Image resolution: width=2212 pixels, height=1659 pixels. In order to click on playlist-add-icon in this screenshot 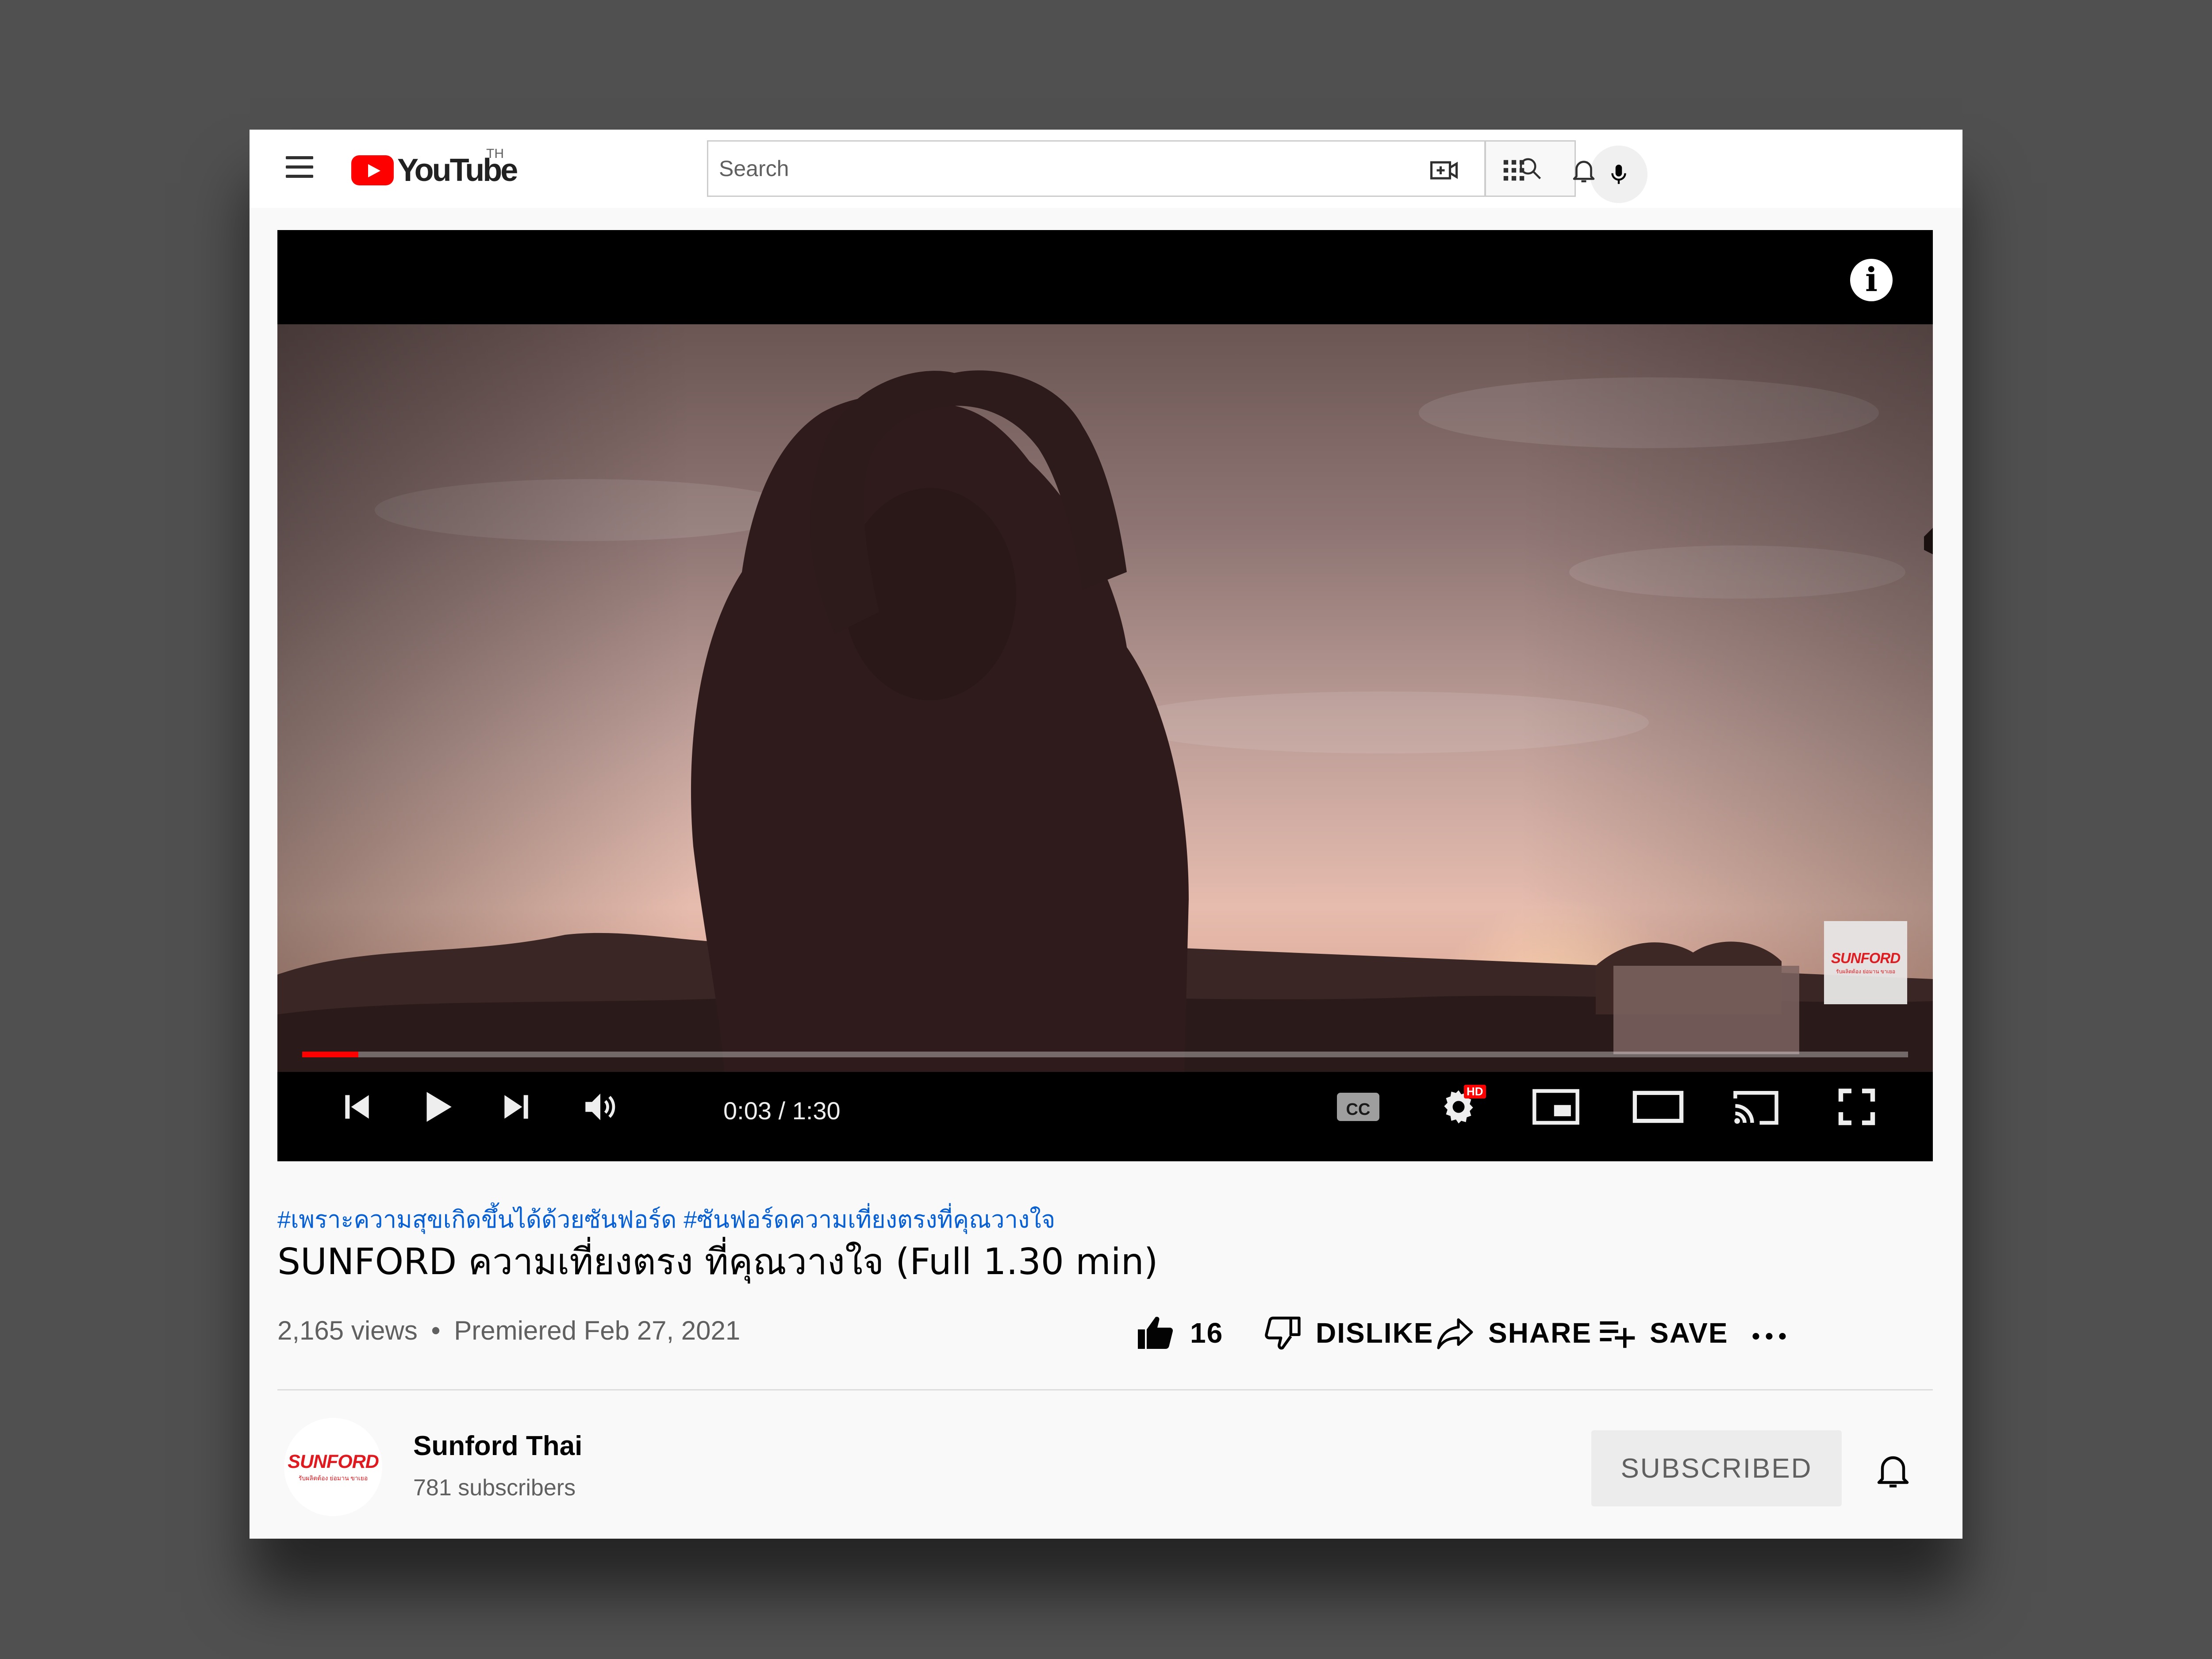, I will do `click(1617, 1335)`.